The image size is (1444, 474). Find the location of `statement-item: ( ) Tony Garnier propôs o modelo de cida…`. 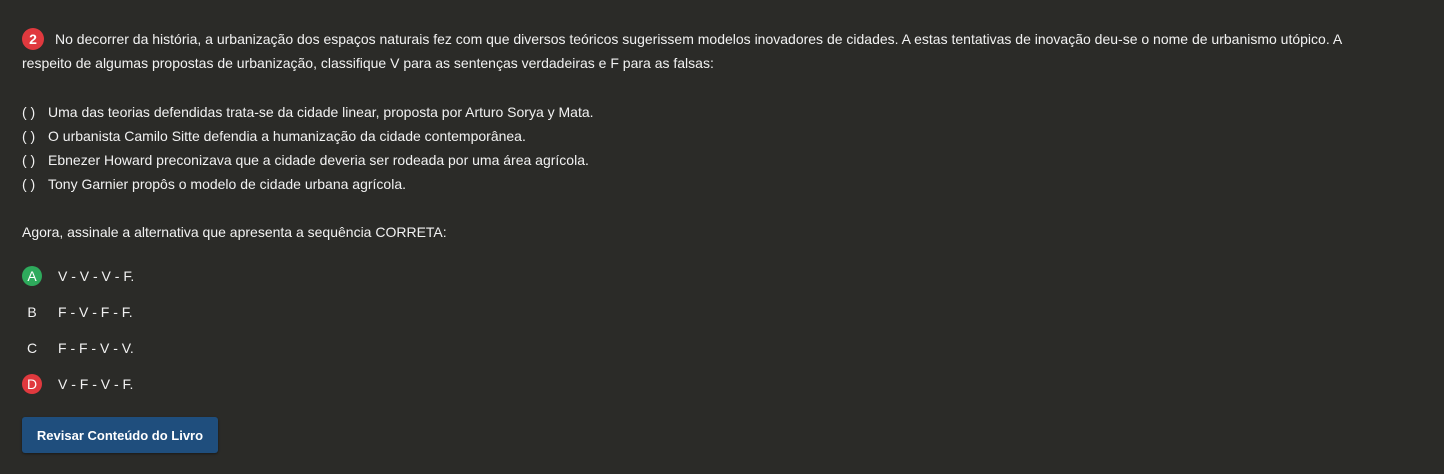

statement-item: ( ) Tony Garnier propôs o modelo de cida… is located at coordinates (724, 184).